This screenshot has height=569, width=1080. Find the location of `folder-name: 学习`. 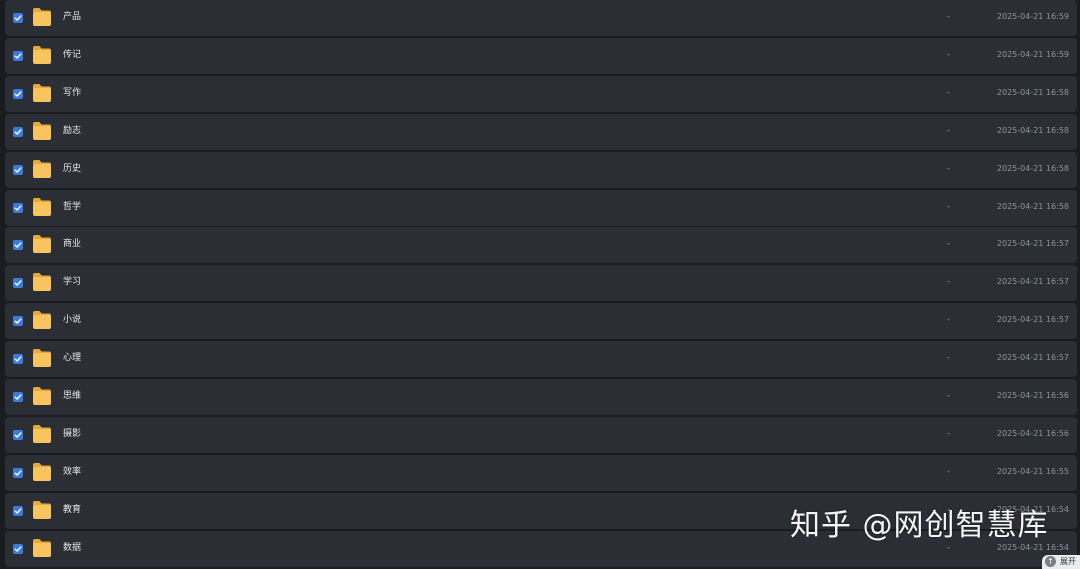

folder-name: 学习 is located at coordinates (72, 282).